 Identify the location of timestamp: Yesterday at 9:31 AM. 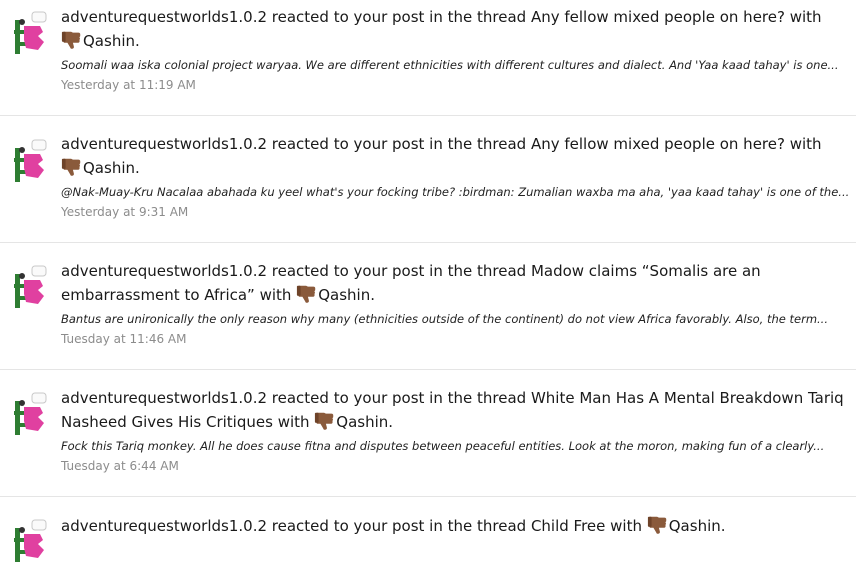
(125, 212).